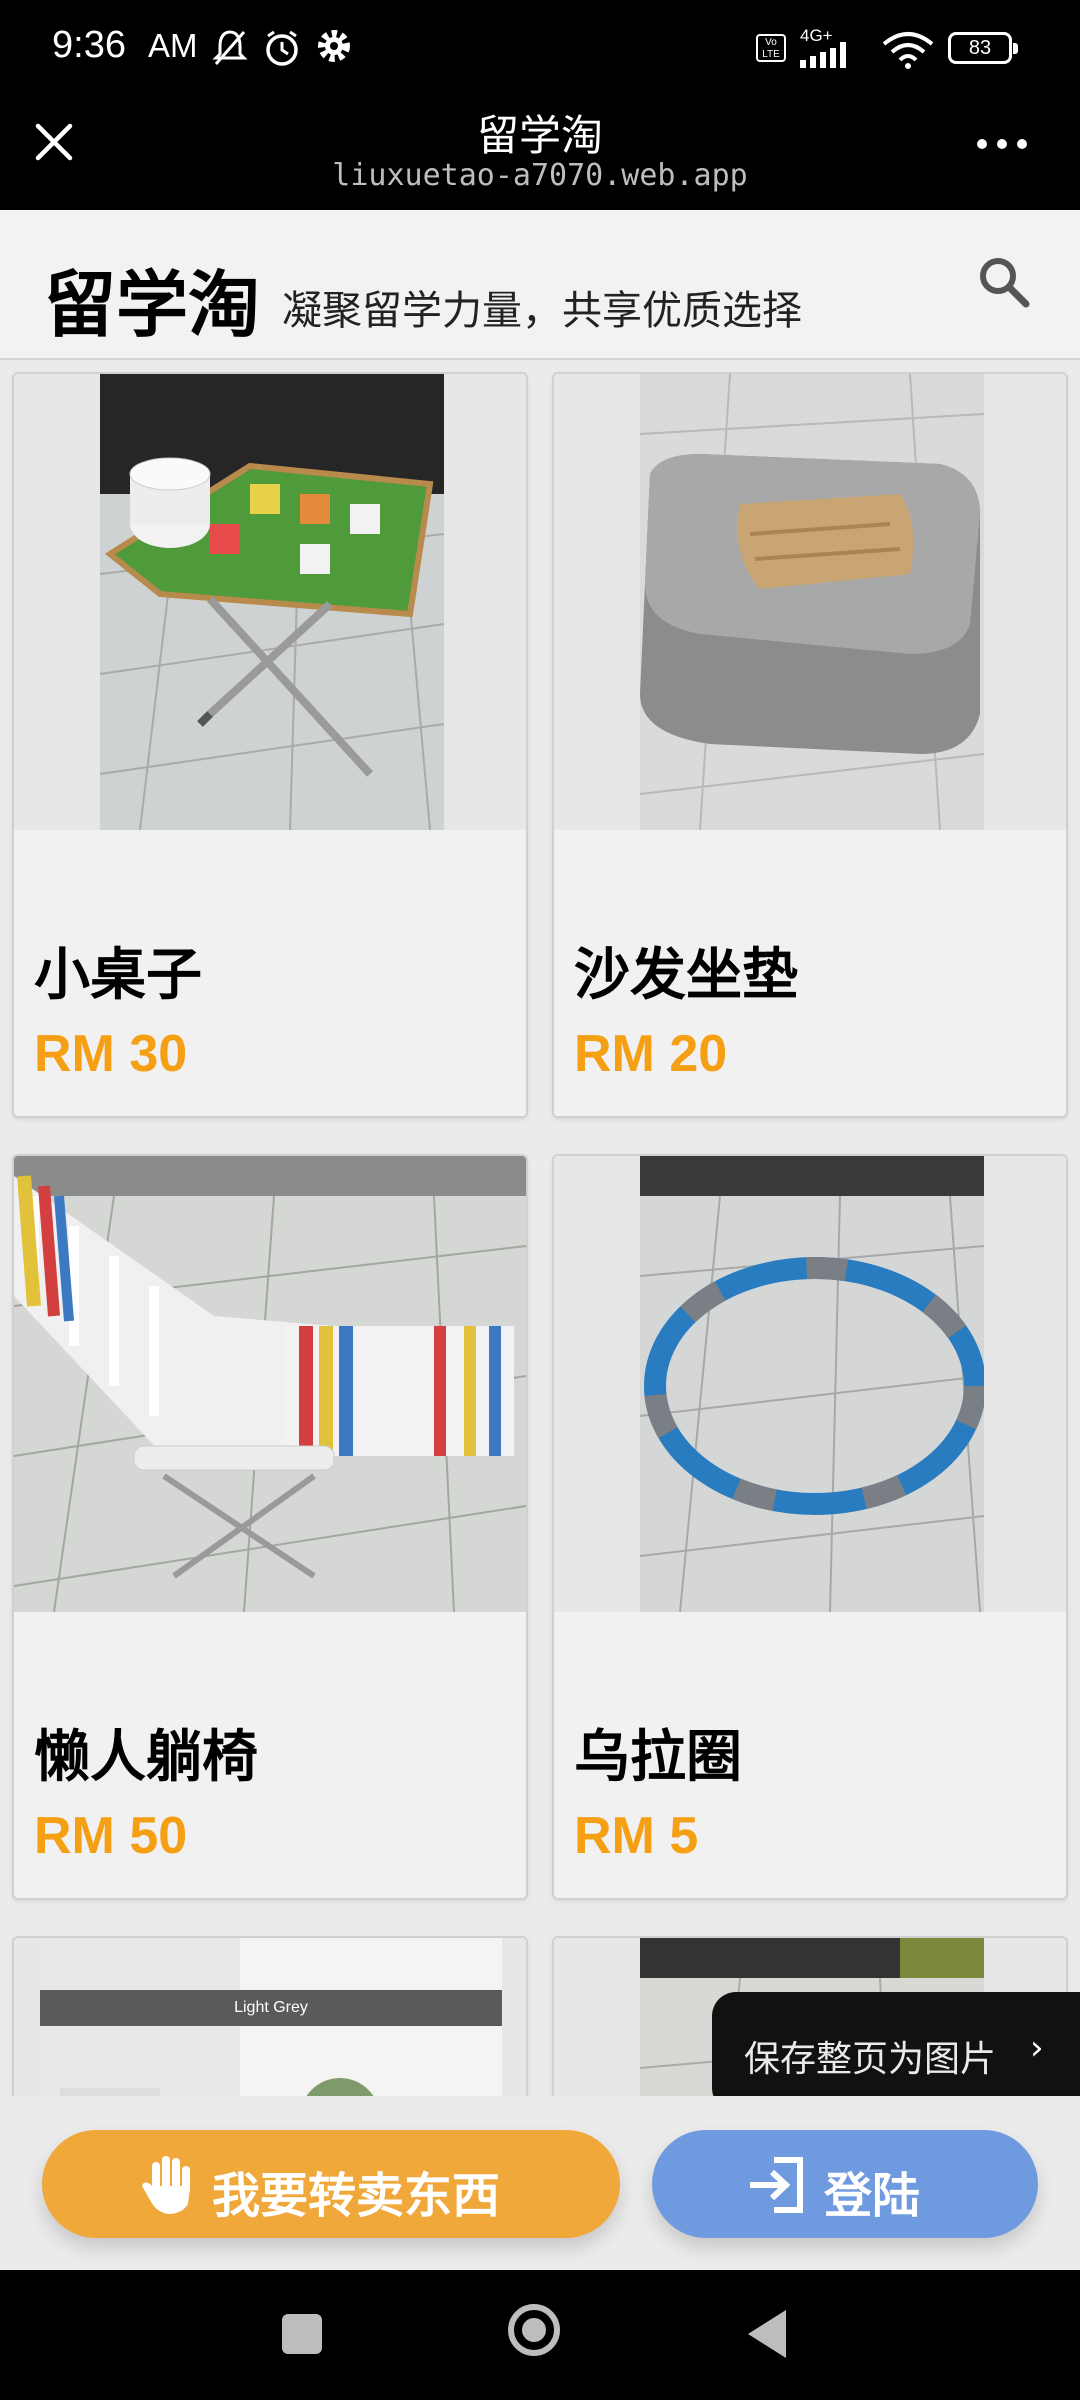 The image size is (1080, 2400). What do you see at coordinates (870, 2059) in the screenshot?
I see `toast-text: 保存整页为图片` at bounding box center [870, 2059].